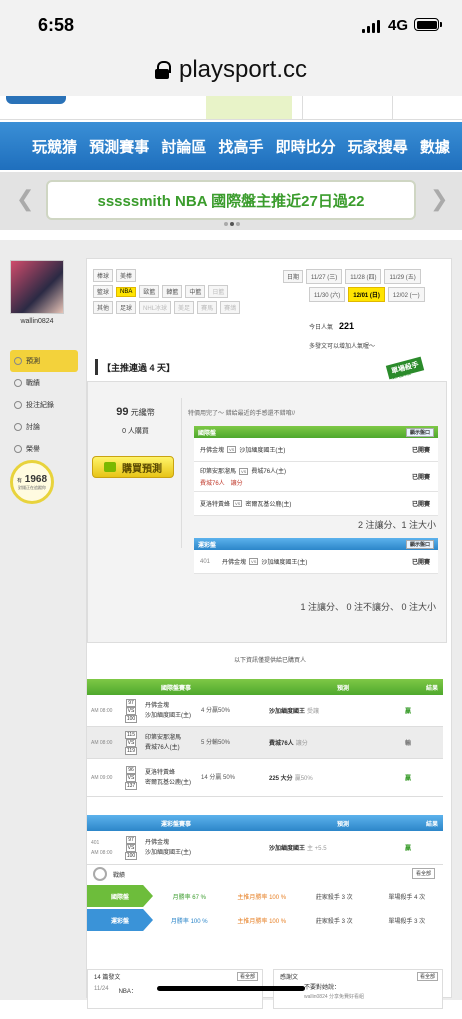 This screenshot has width=462, height=1019. What do you see at coordinates (316, 477) in the screenshot?
I see `pick-row: 印第安那溜馬 VS 費城76人(主) 費城76人 讓分 已開賽` at bounding box center [316, 477].